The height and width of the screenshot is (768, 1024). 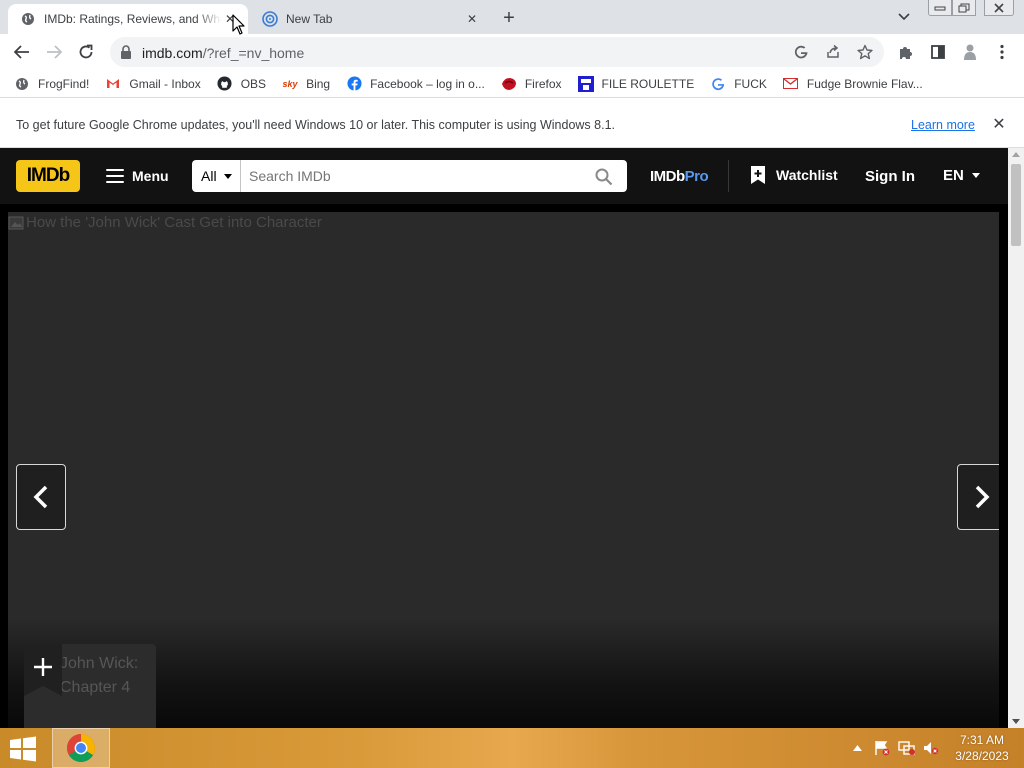 What do you see at coordinates (51, 84) in the screenshot?
I see `bookmark-frogfind: FrogFind!` at bounding box center [51, 84].